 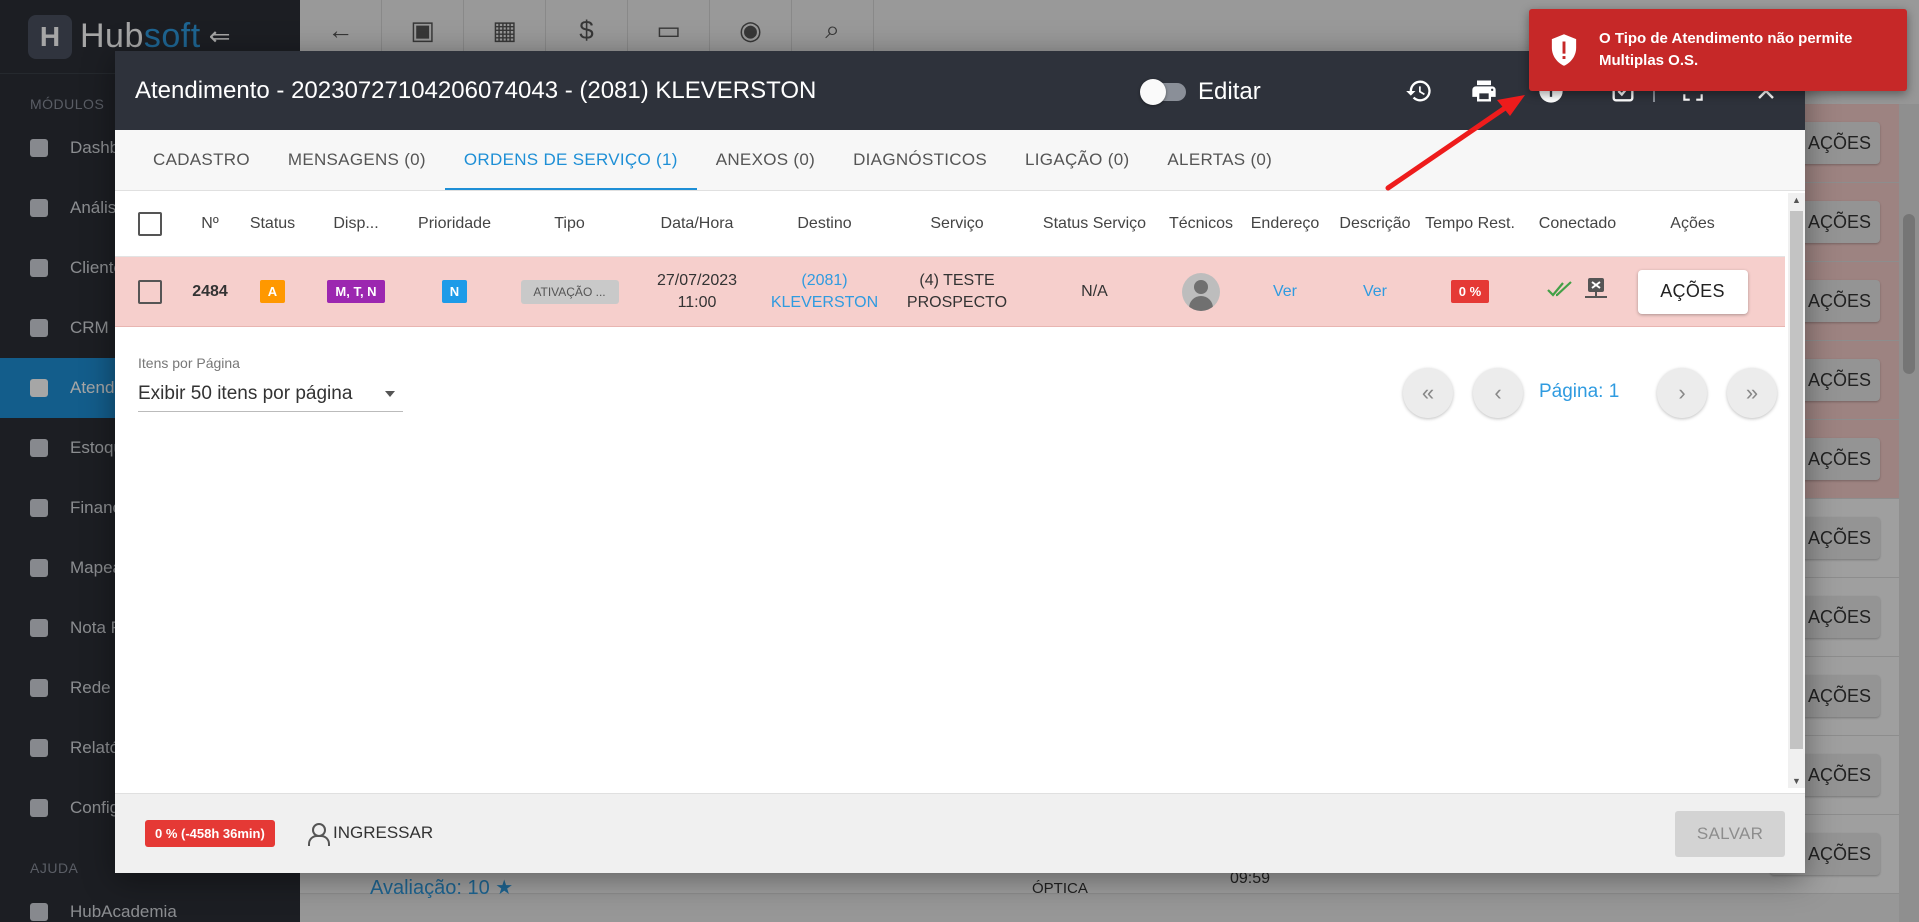 I want to click on previous-page-button: ‹, so click(x=1498, y=393).